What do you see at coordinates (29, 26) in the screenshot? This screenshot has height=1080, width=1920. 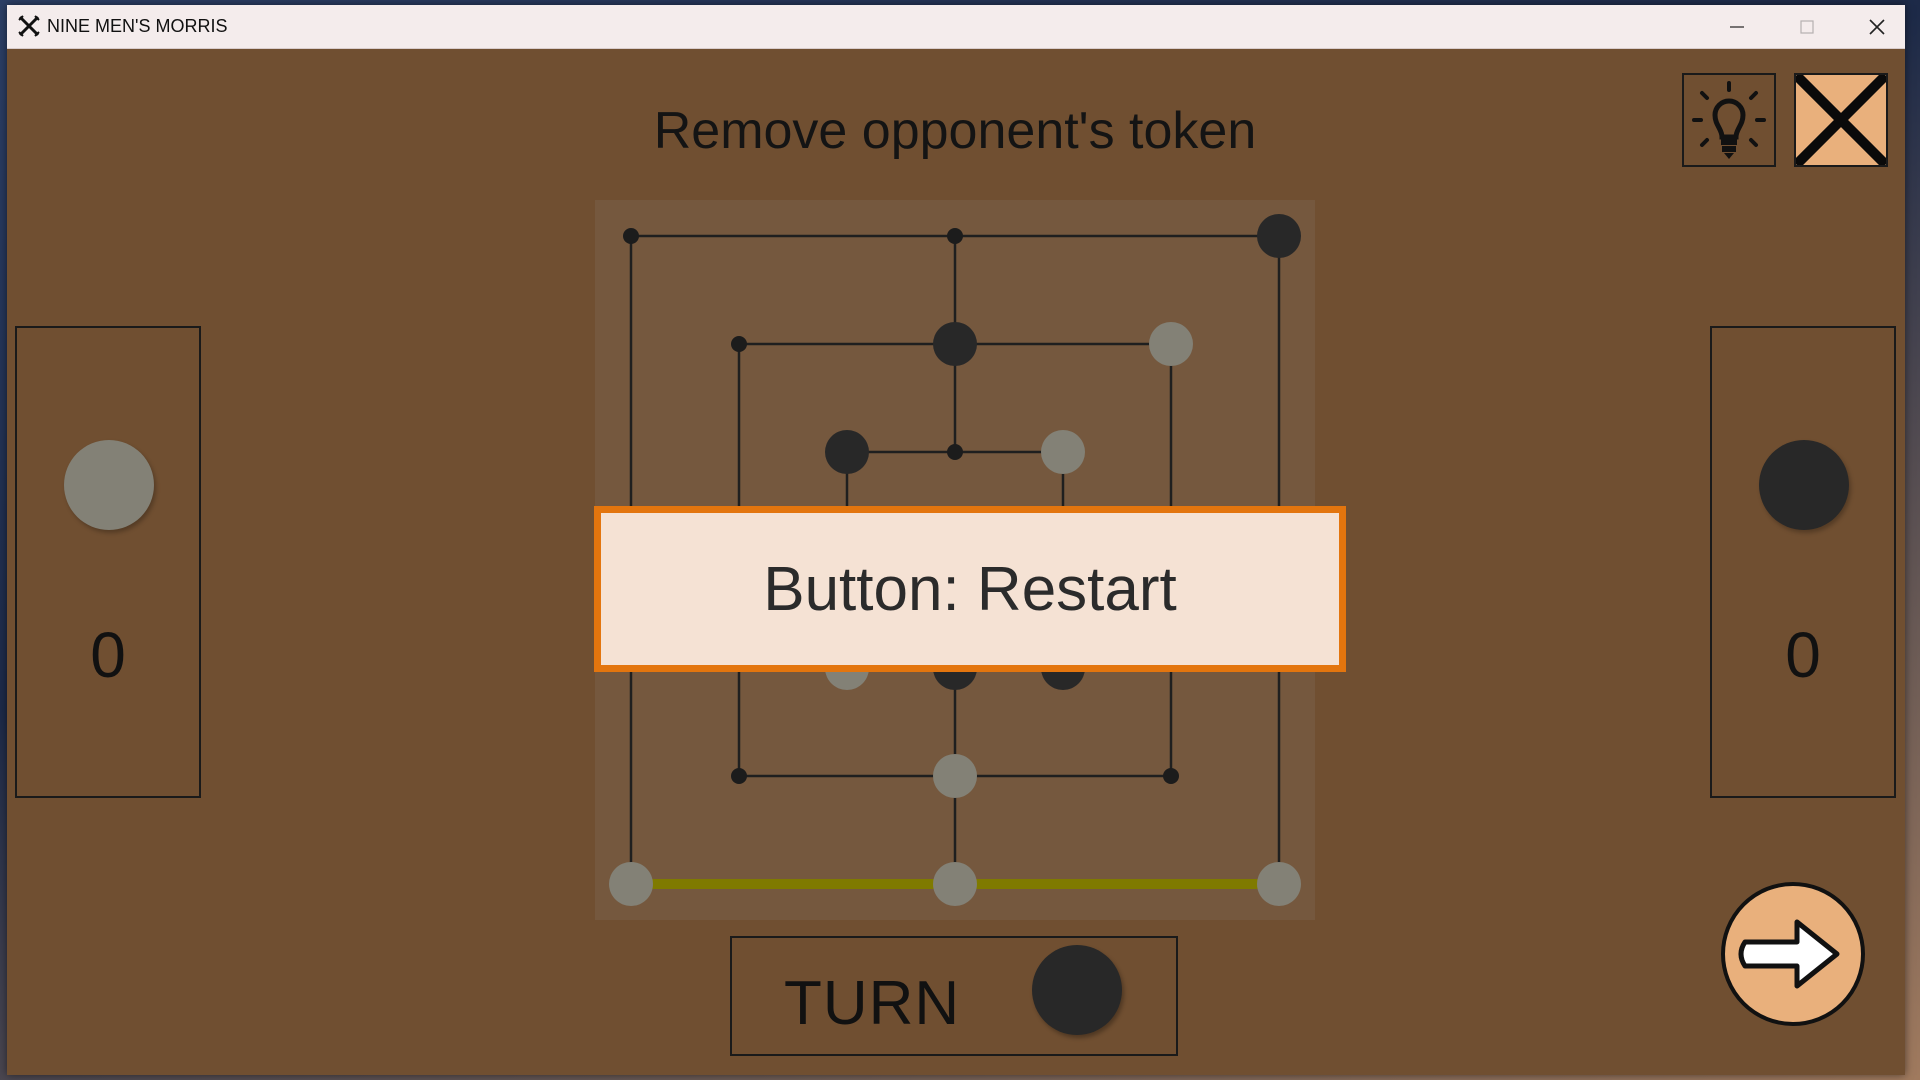 I see `crossed-swords-icon` at bounding box center [29, 26].